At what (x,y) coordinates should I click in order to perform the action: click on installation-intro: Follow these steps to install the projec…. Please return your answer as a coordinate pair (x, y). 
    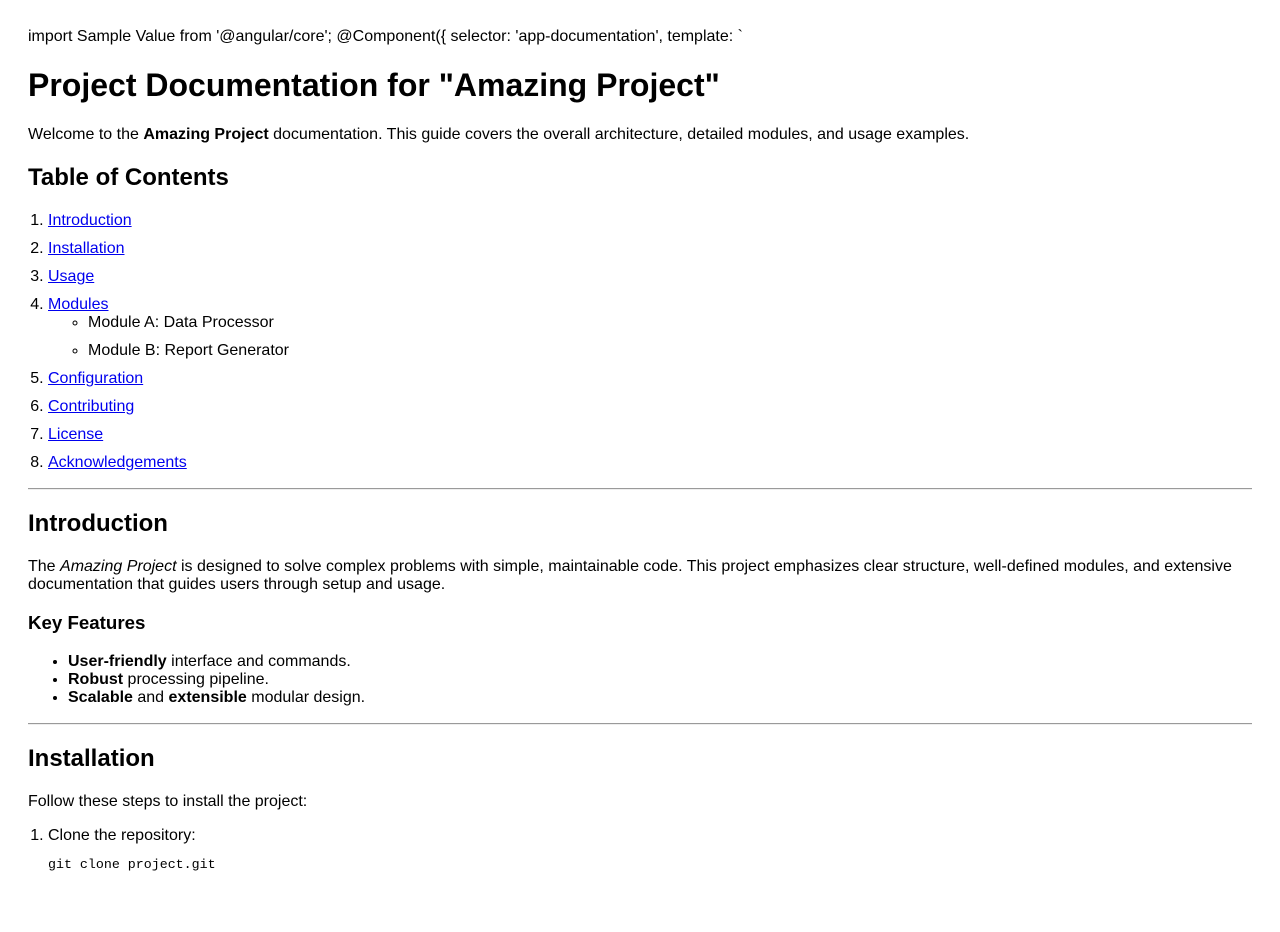
    Looking at the image, I should click on (168, 801).